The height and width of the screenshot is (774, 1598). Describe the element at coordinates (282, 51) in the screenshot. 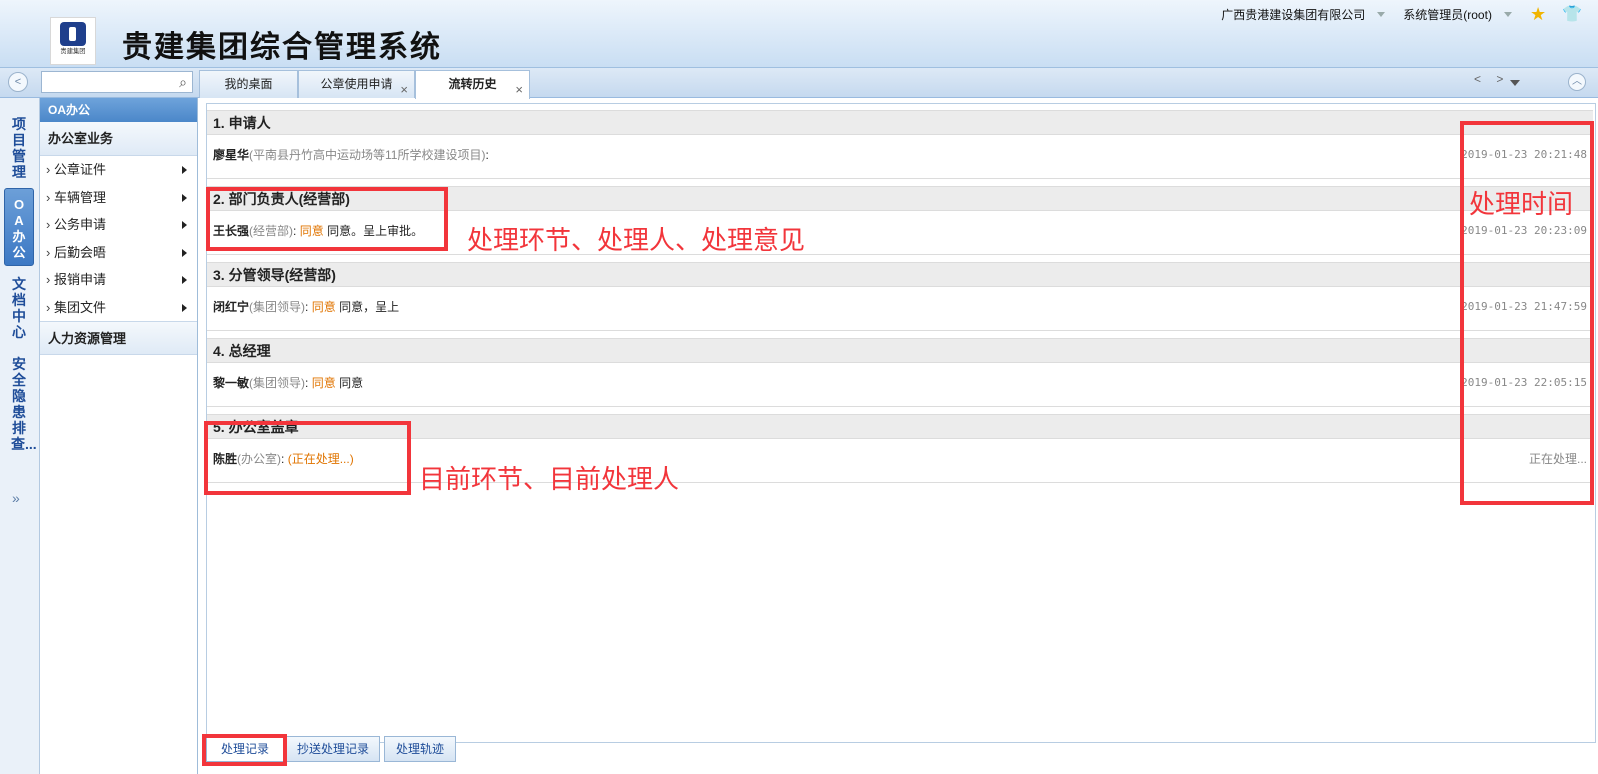

I see `system-title-reflection: 贵建集团综合管理系统` at that location.